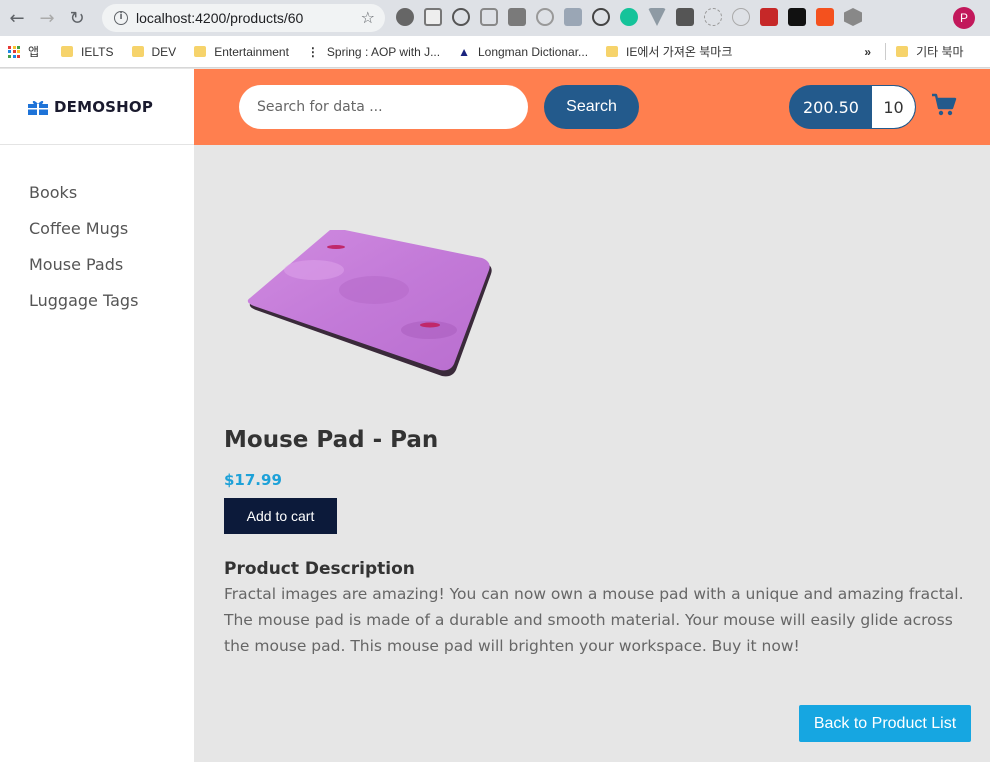 This screenshot has height=762, width=990. I want to click on spring-icon: ⋮, so click(312, 51).